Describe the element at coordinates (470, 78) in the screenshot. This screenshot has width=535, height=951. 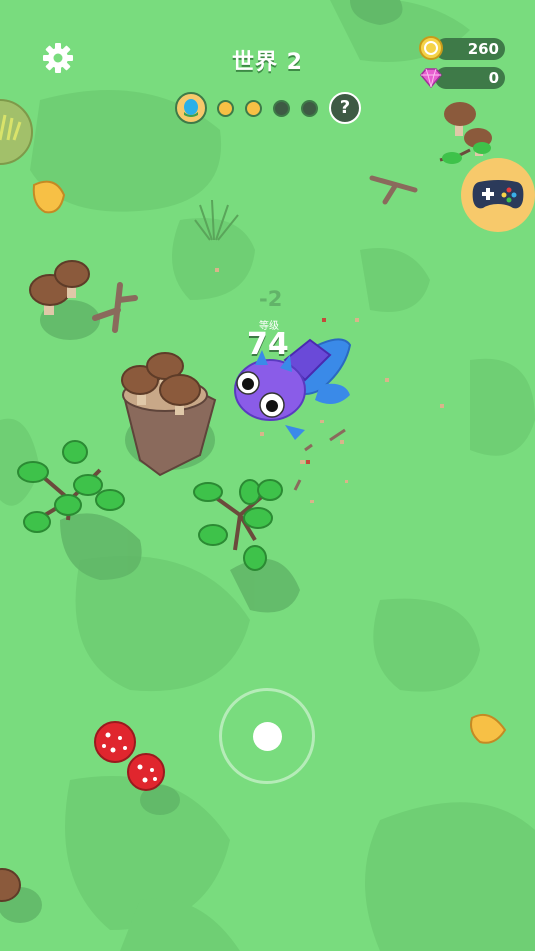
I see `gem-counter: 0` at that location.